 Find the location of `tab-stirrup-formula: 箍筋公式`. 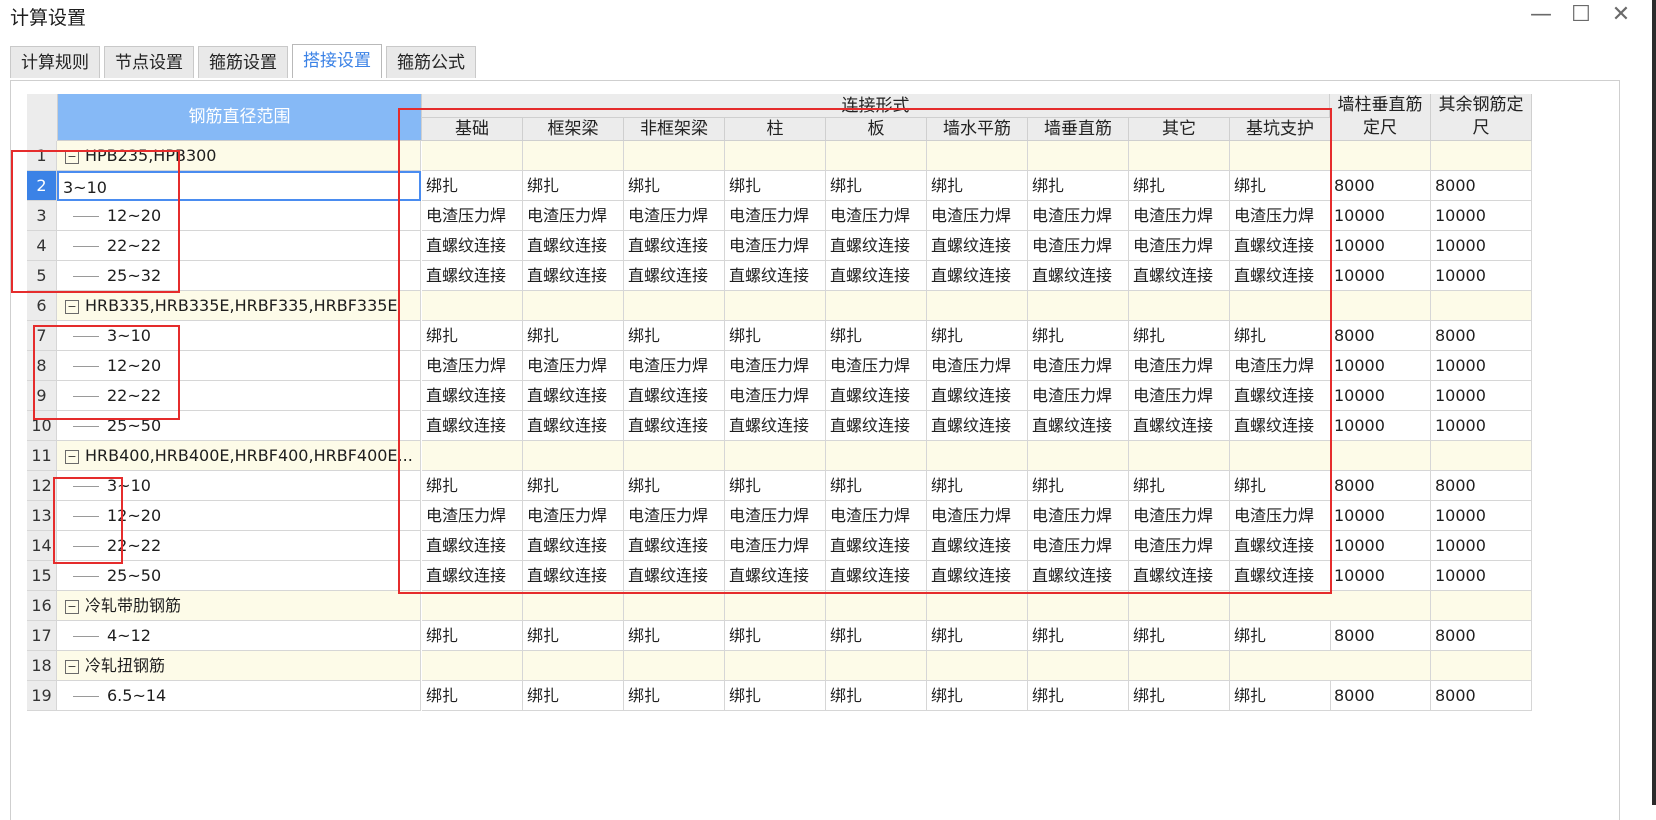

tab-stirrup-formula: 箍筋公式 is located at coordinates (431, 62).